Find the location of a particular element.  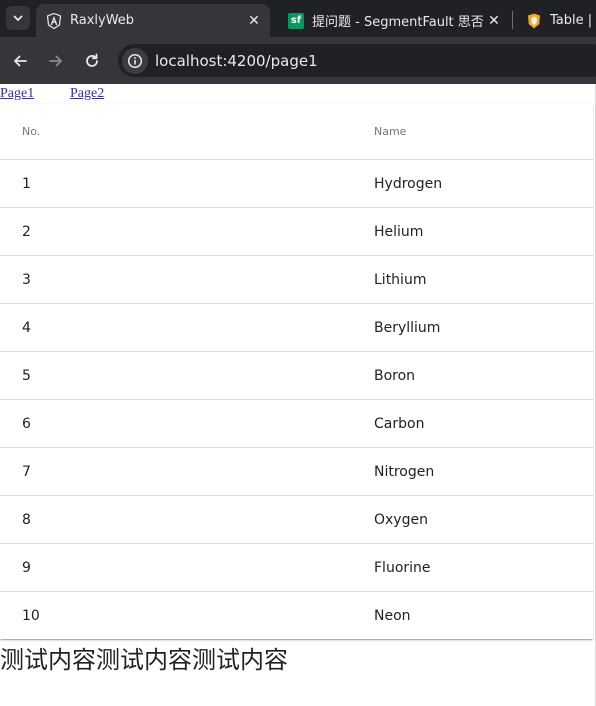

cell-no: 8 is located at coordinates (26, 520).